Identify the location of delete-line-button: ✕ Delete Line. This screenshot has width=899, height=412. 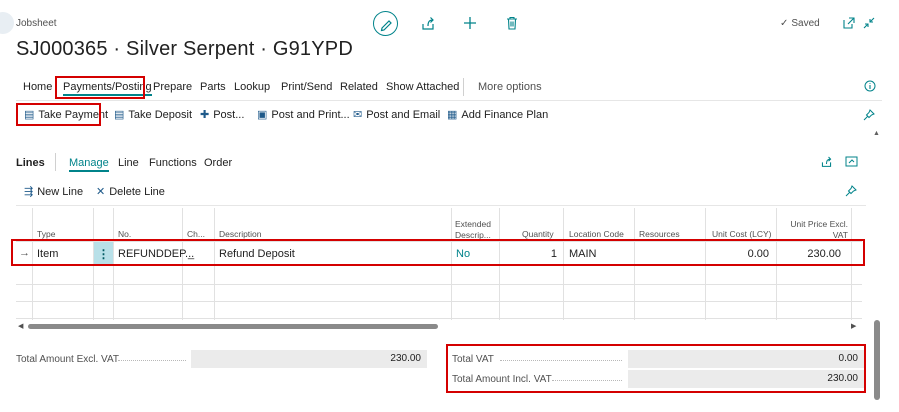
(130, 192).